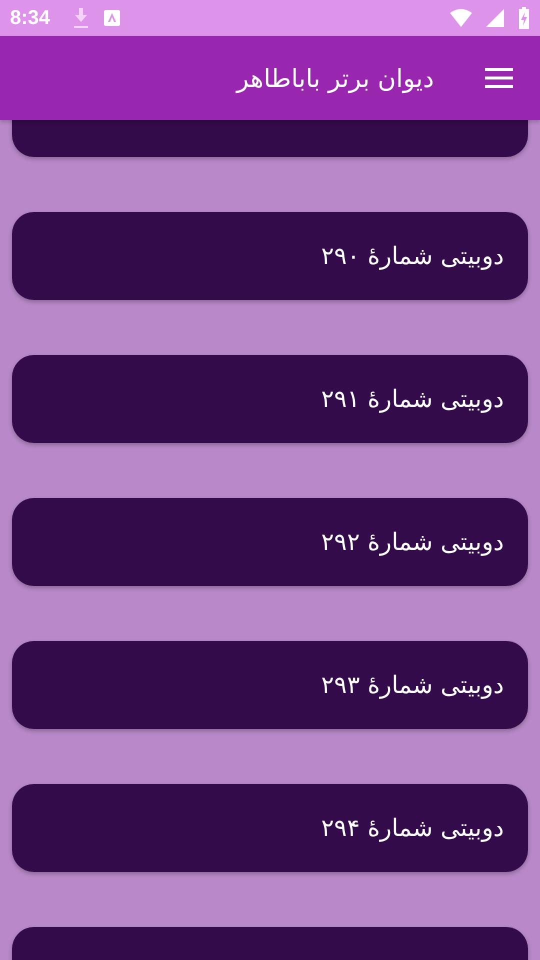 Image resolution: width=540 pixels, height=960 pixels. What do you see at coordinates (270, 256) in the screenshot?
I see `list-card: دوبیتی شمارهٔ ۲۹۰` at bounding box center [270, 256].